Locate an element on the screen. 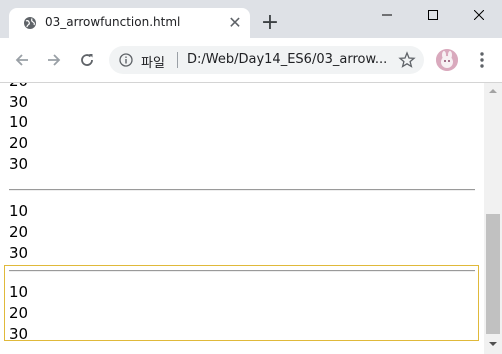  browser-tab: 03_arrowfunction.html ✕ is located at coordinates (129, 23).